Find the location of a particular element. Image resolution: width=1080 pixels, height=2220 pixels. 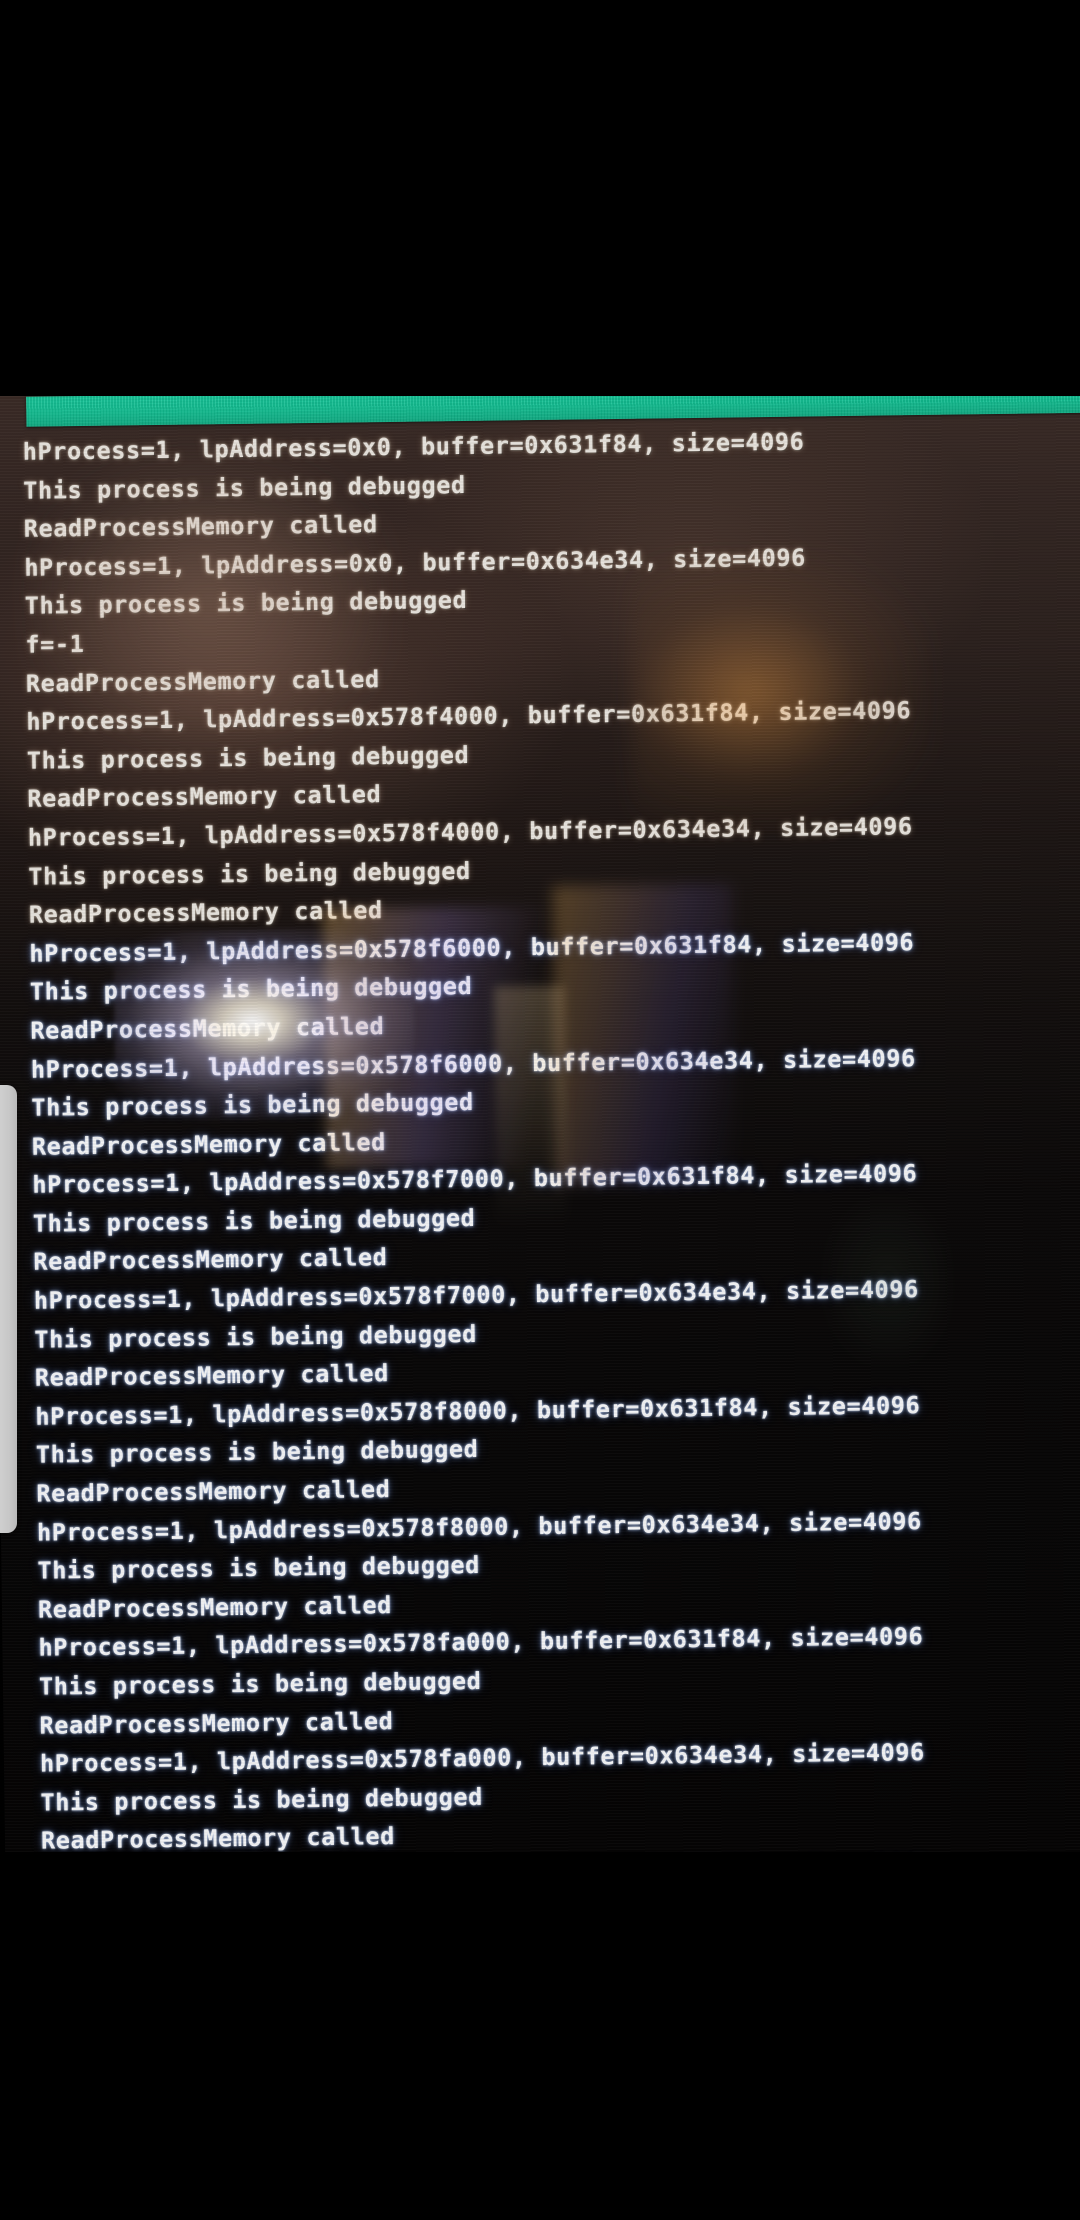

vertical-scrollbar-track is located at coordinates (9, 1130).